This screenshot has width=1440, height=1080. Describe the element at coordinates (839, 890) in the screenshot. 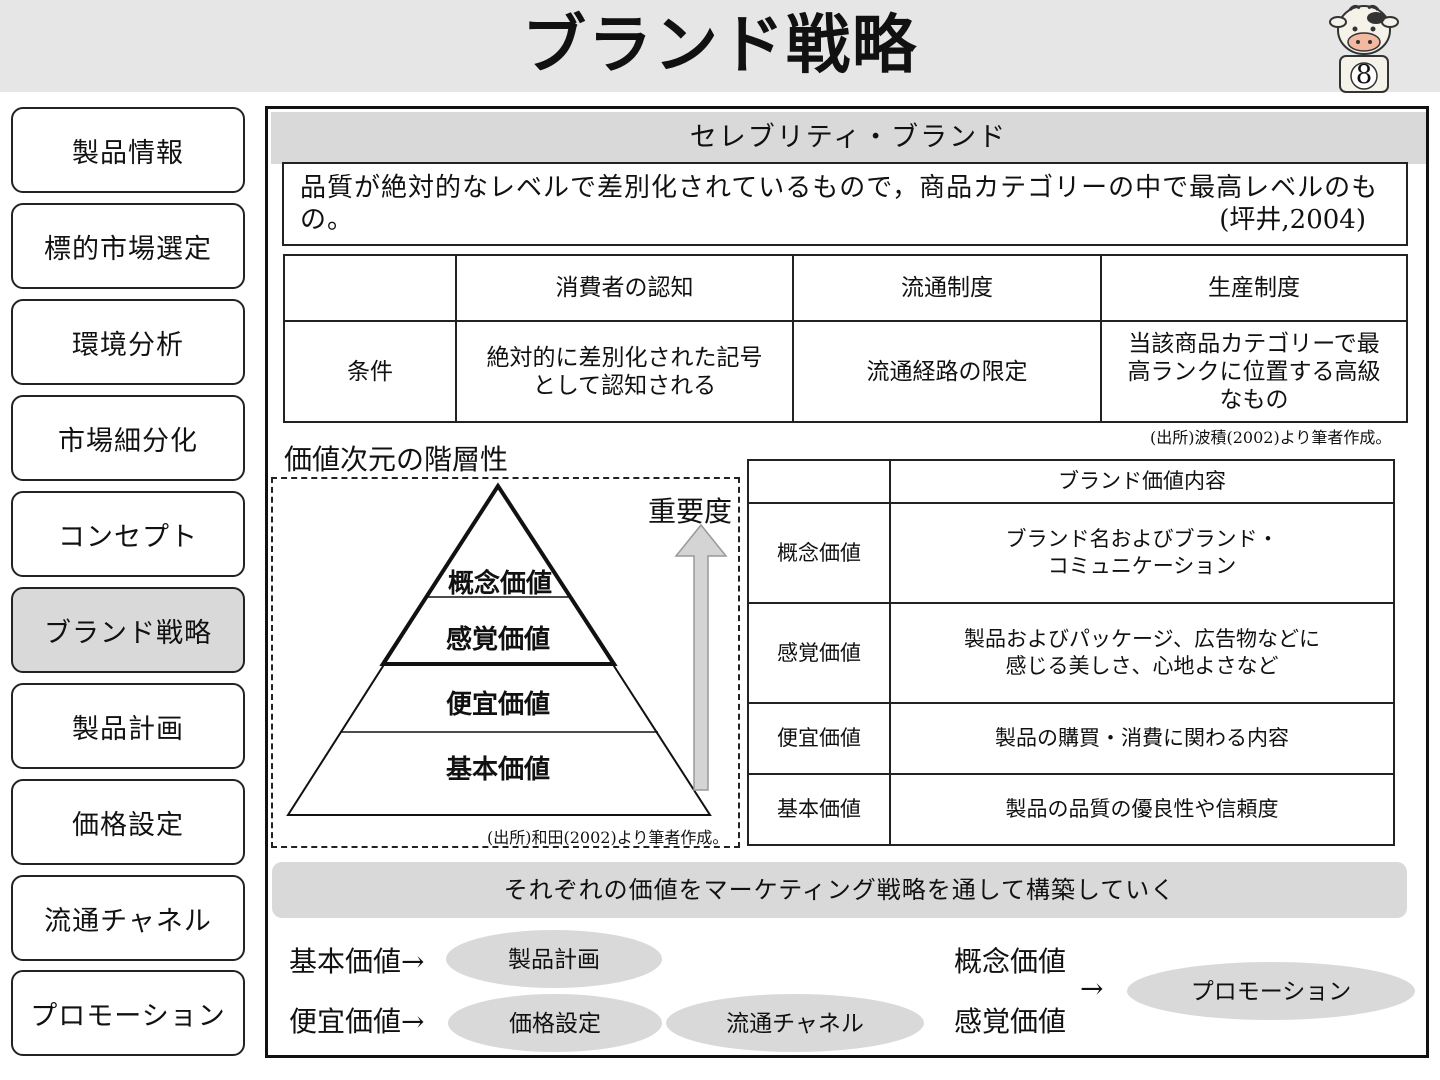

I see `summary-banner: それぞれの価値をマーケティング戦略を通して構築していく` at that location.